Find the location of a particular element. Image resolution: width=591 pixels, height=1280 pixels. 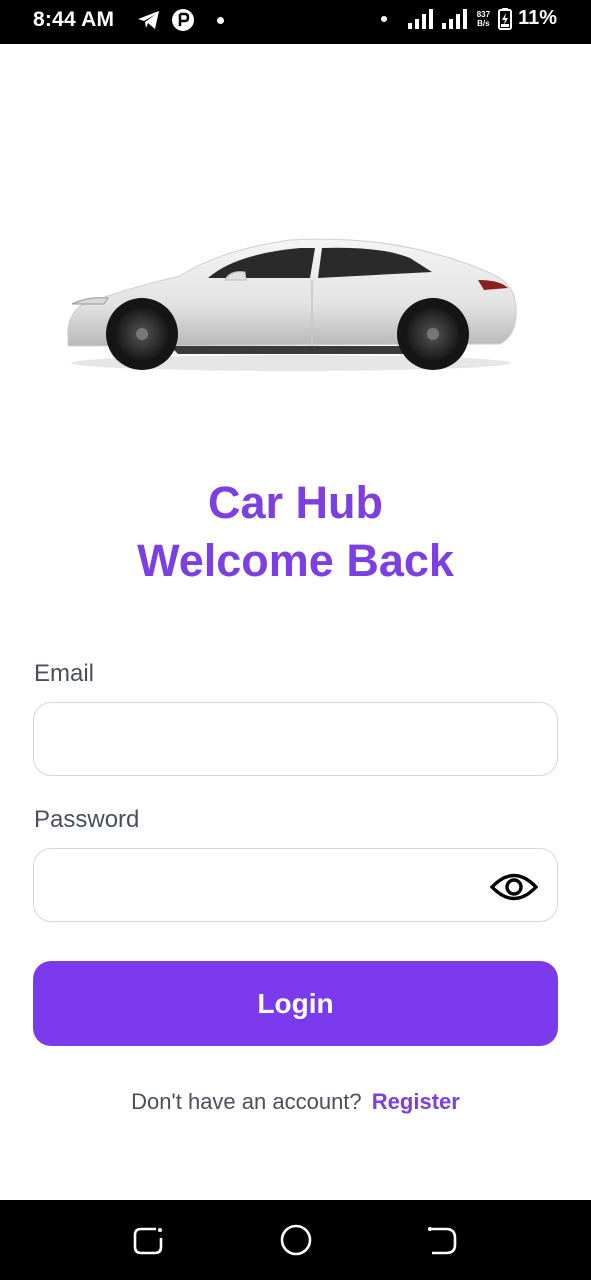

status-right: 837 B/s 11% is located at coordinates (468, 18).